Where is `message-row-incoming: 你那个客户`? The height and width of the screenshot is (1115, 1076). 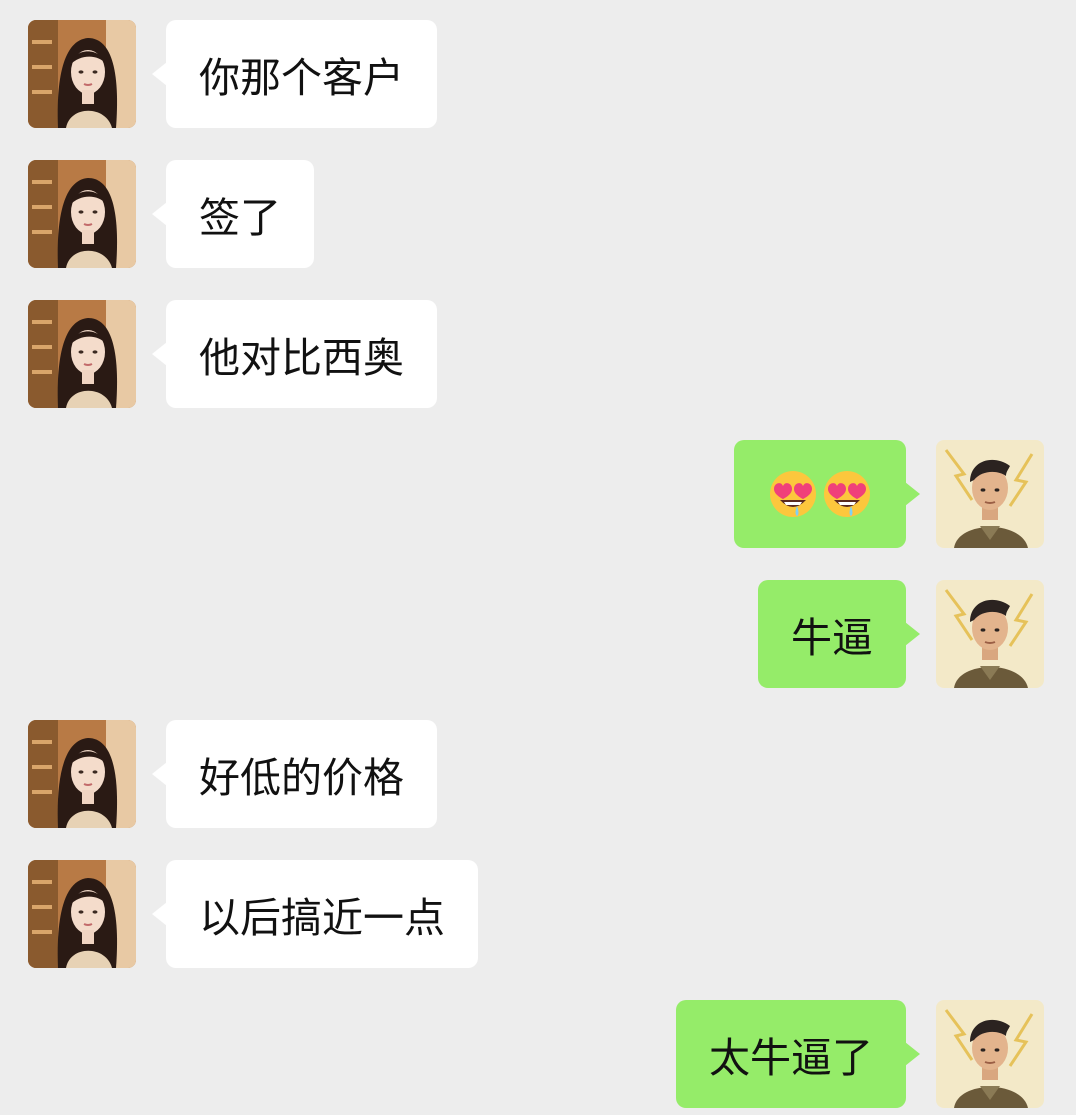 message-row-incoming: 你那个客户 is located at coordinates (538, 74).